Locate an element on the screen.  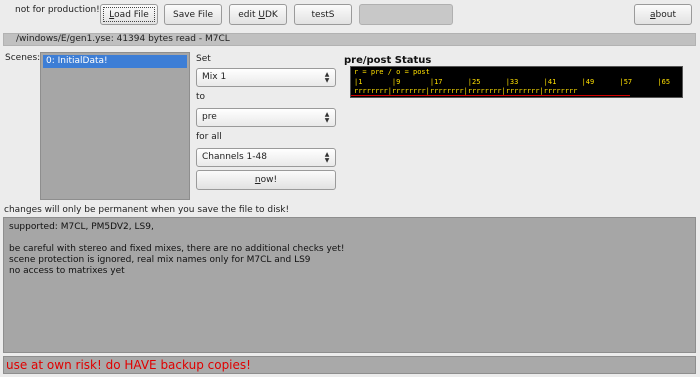
scenes-label: Scenes: is located at coordinates (23, 58).